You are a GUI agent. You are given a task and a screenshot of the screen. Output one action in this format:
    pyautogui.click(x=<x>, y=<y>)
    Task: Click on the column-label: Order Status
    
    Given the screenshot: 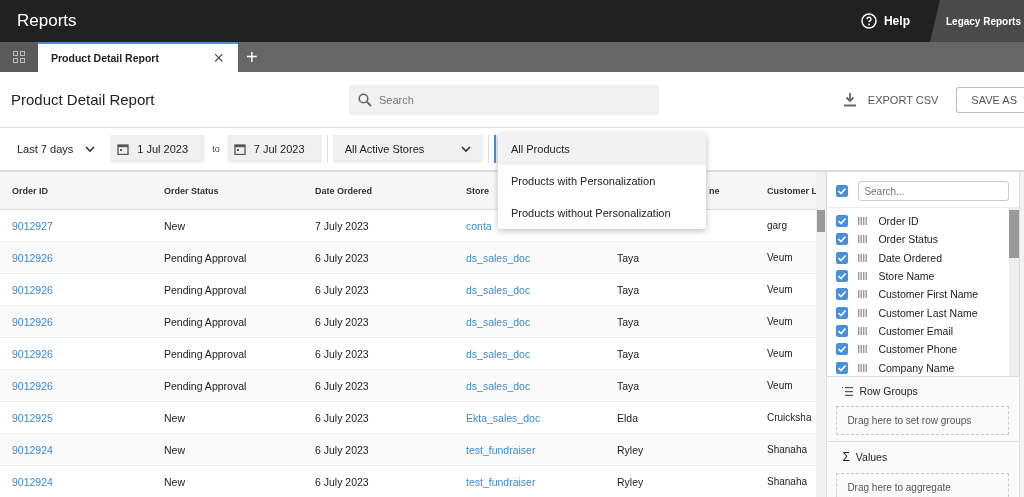 What is the action you would take?
    pyautogui.click(x=908, y=239)
    